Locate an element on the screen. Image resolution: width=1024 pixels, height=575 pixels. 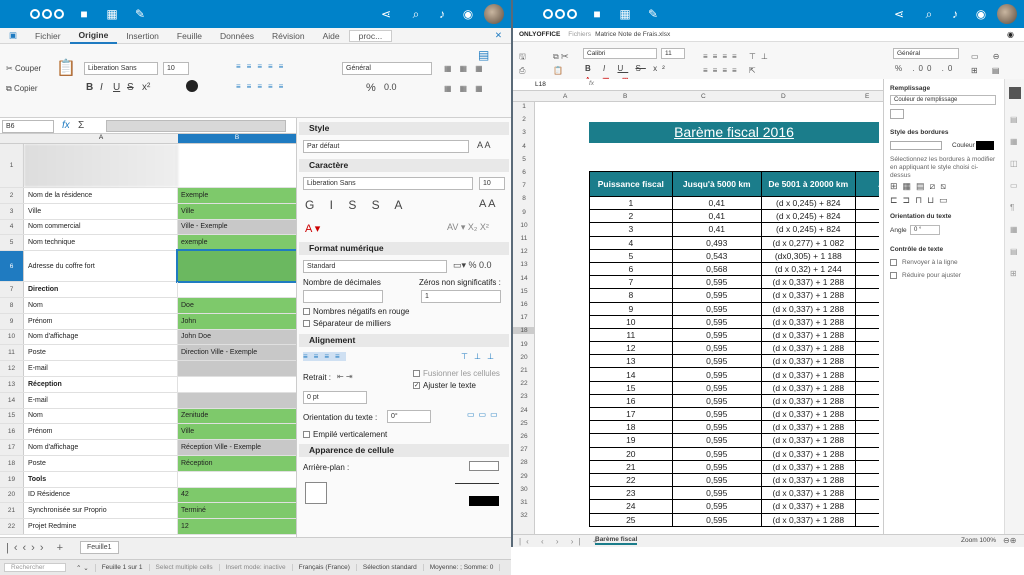
cell-b: Doe is located at coordinates (237, 305).